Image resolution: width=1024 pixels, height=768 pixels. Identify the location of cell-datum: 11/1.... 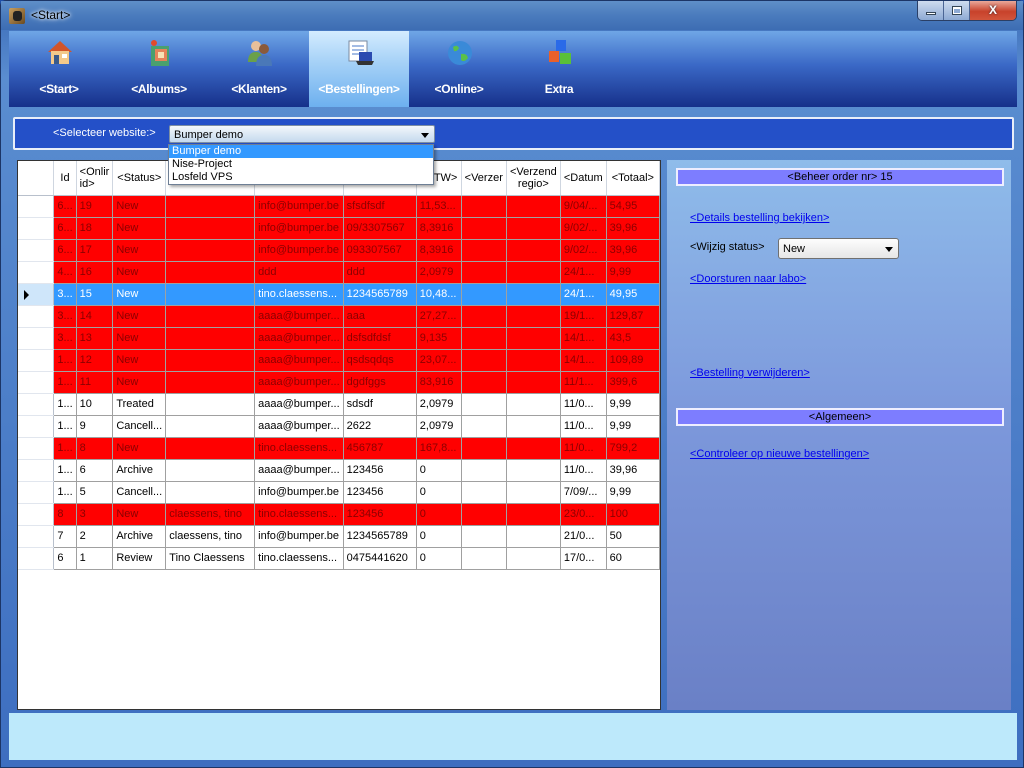
(583, 382).